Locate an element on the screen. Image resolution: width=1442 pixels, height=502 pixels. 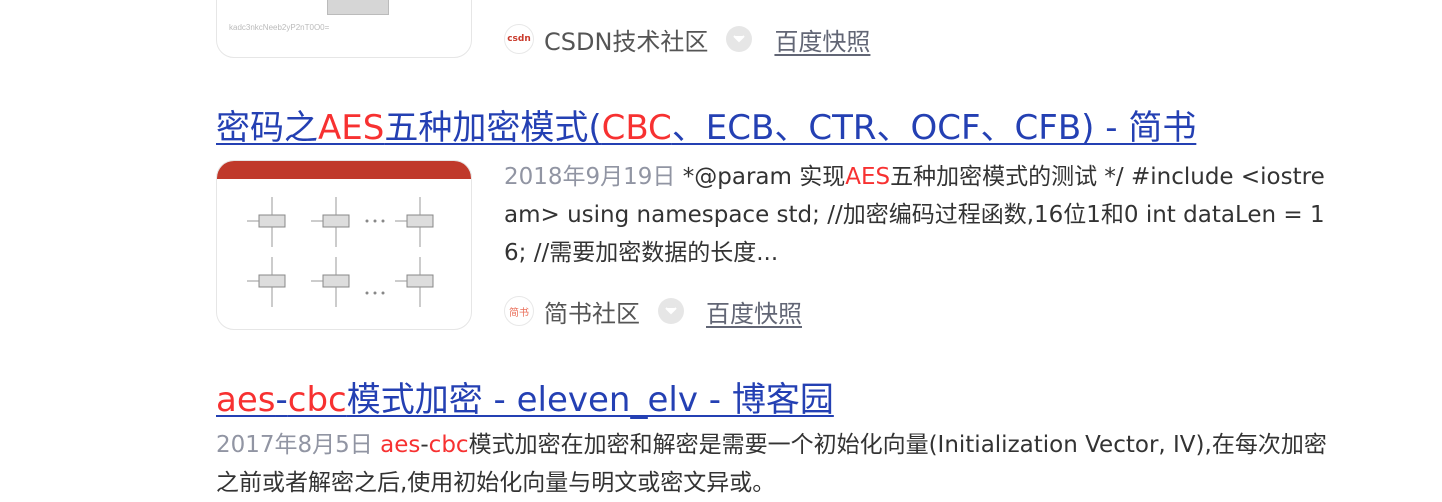
snippet-text: - is located at coordinates (424, 445).